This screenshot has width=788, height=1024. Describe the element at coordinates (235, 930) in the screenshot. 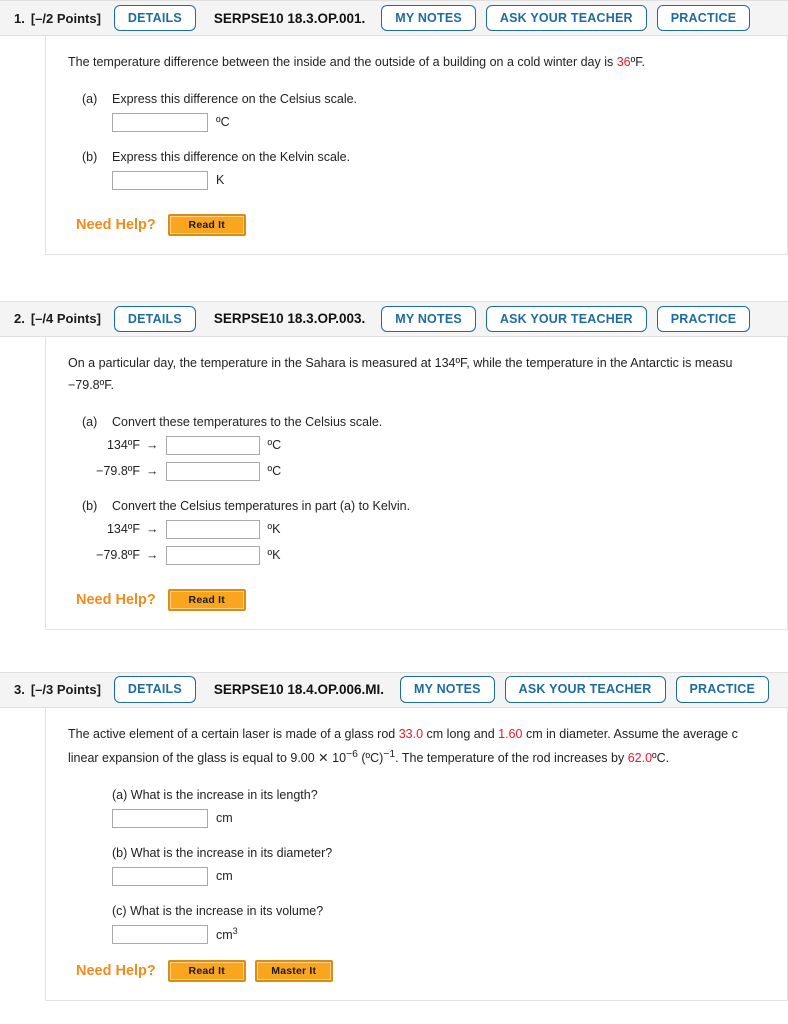

I see `unit-exponent: 3` at that location.